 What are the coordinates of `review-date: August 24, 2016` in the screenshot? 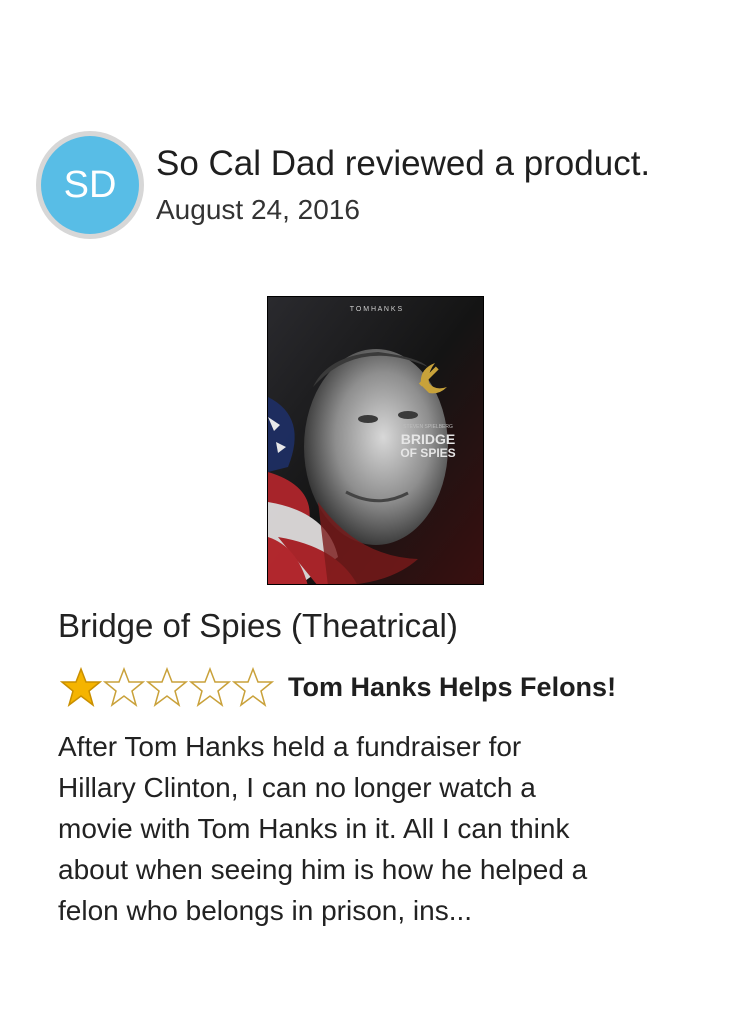 It's located at (258, 209).